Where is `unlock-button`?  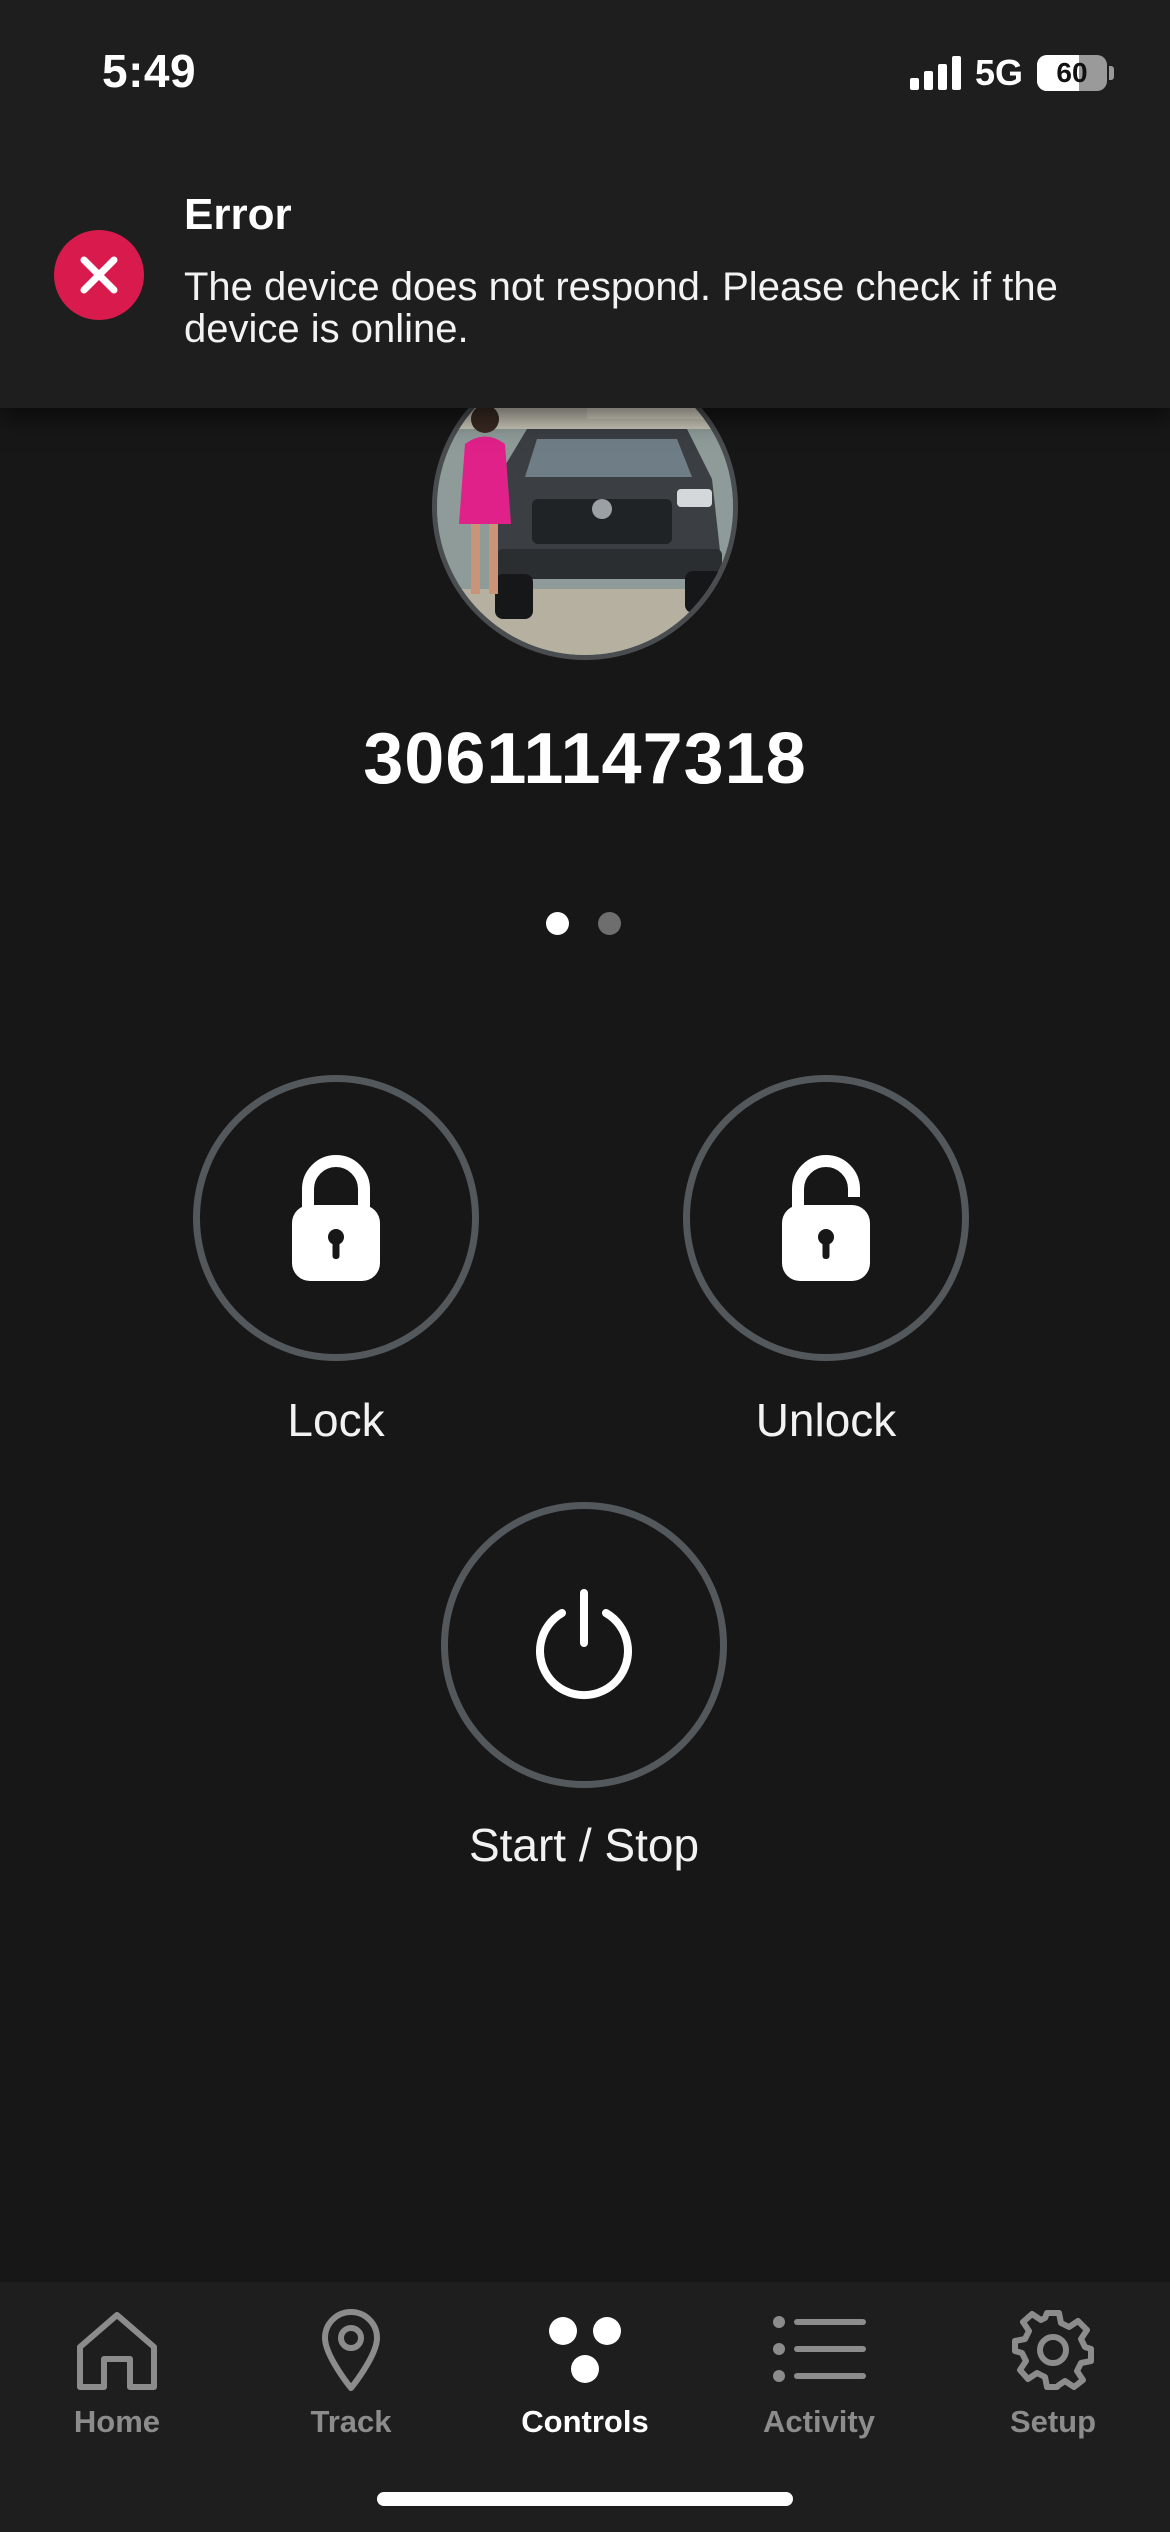
unlock-button is located at coordinates (826, 1218).